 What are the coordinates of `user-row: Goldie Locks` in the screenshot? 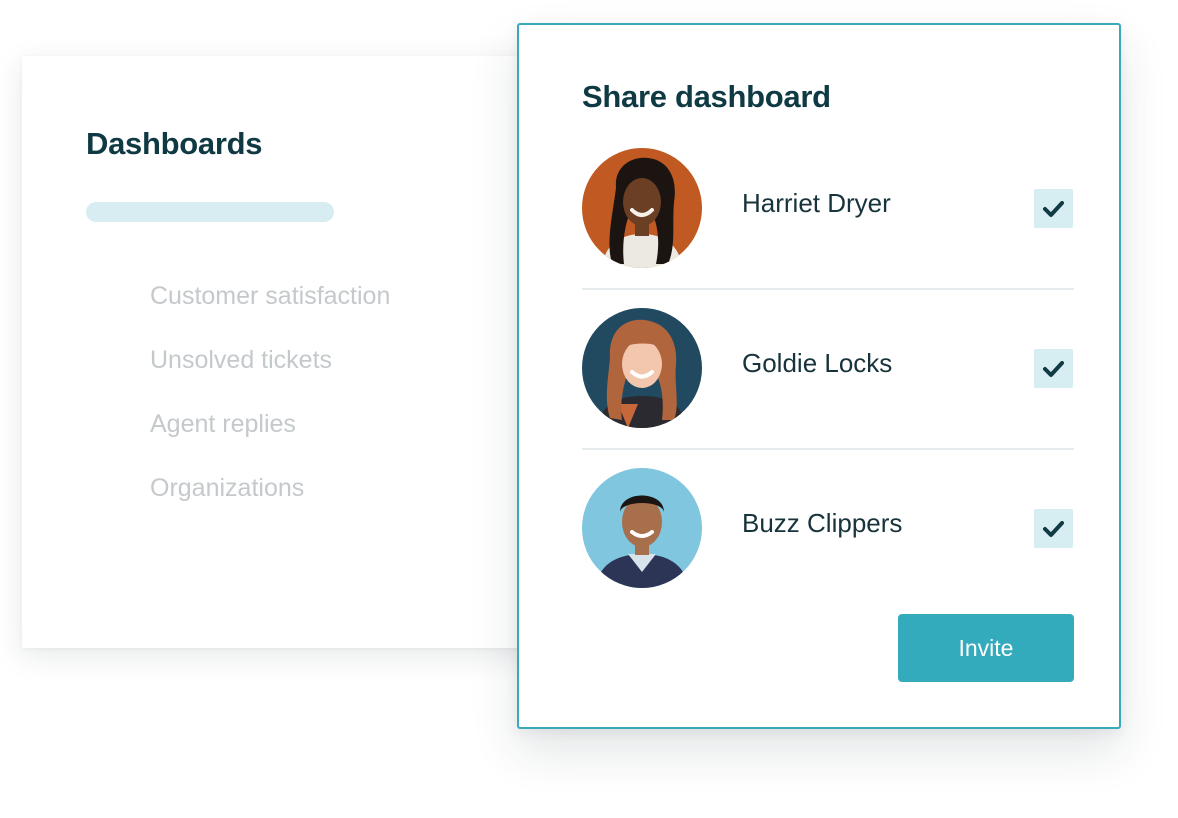 It's located at (828, 368).